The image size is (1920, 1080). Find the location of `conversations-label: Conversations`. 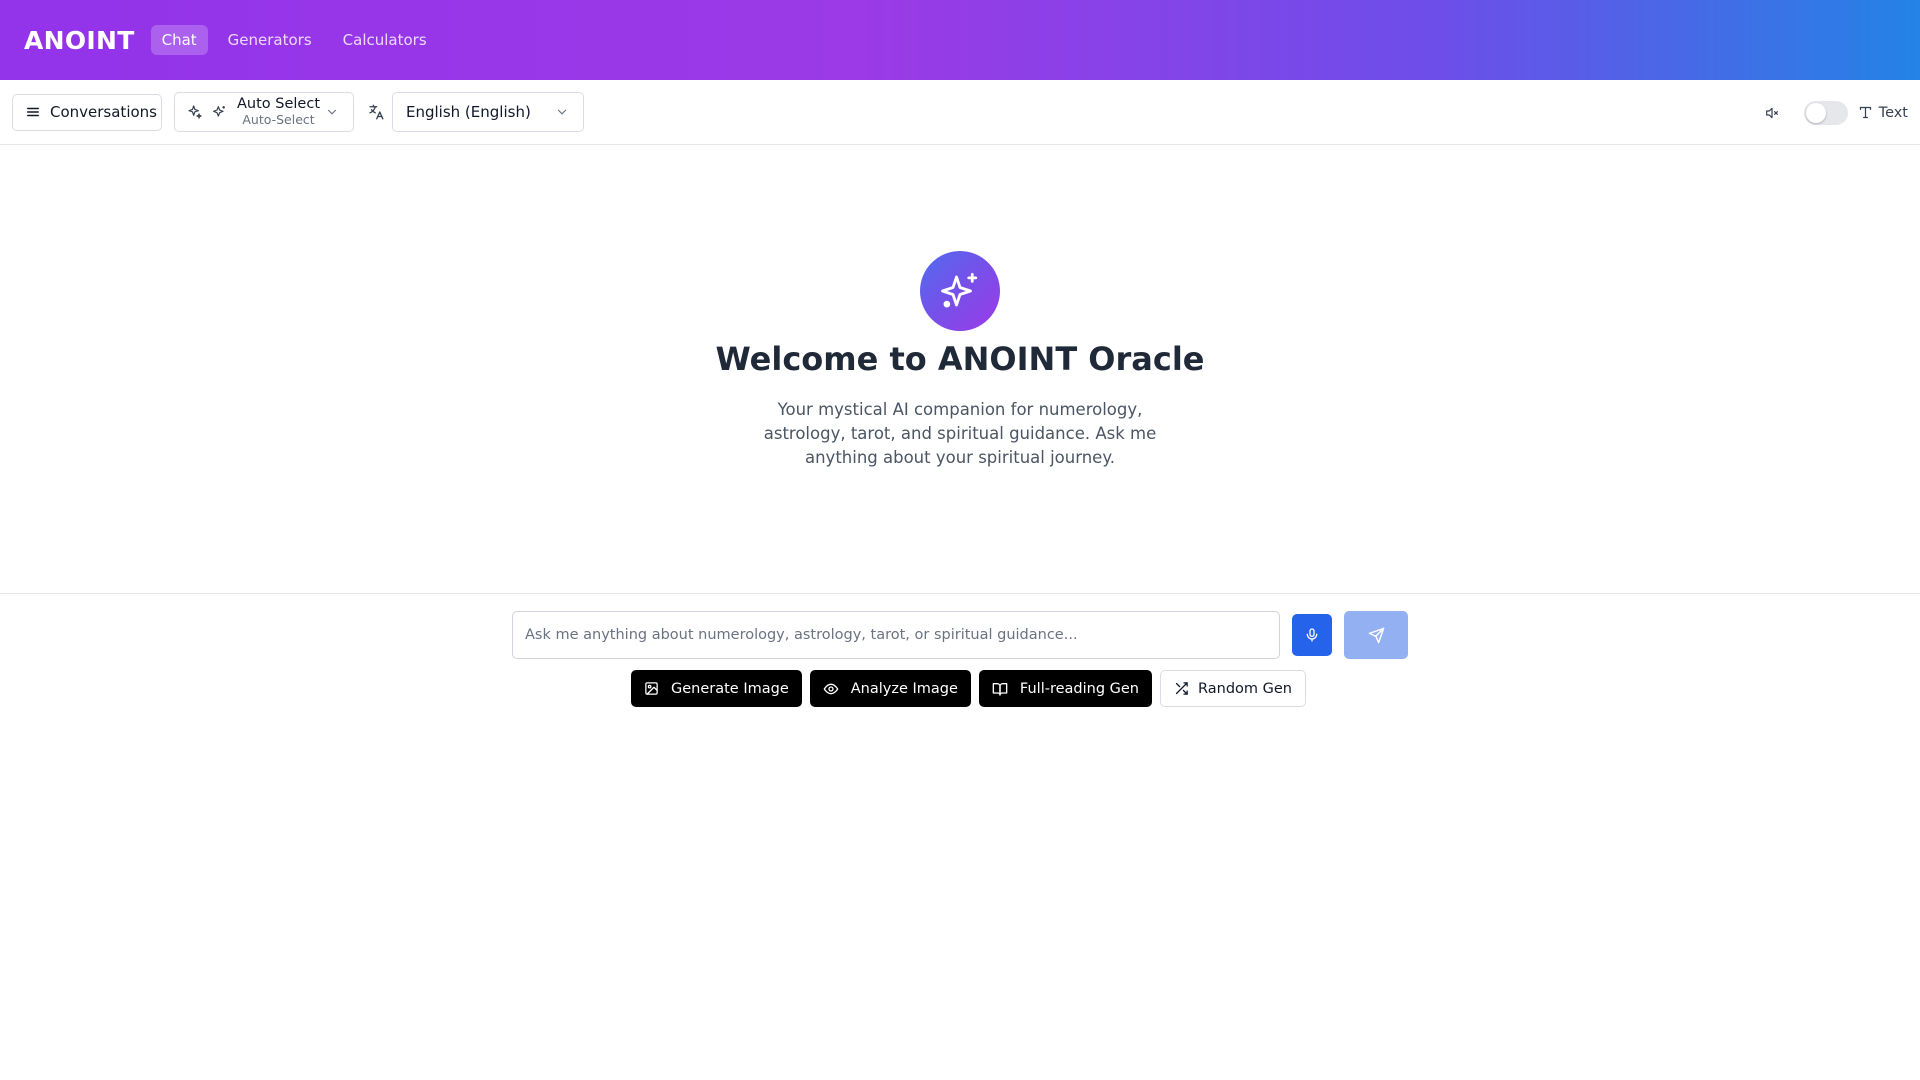

conversations-label: Conversations is located at coordinates (103, 112).